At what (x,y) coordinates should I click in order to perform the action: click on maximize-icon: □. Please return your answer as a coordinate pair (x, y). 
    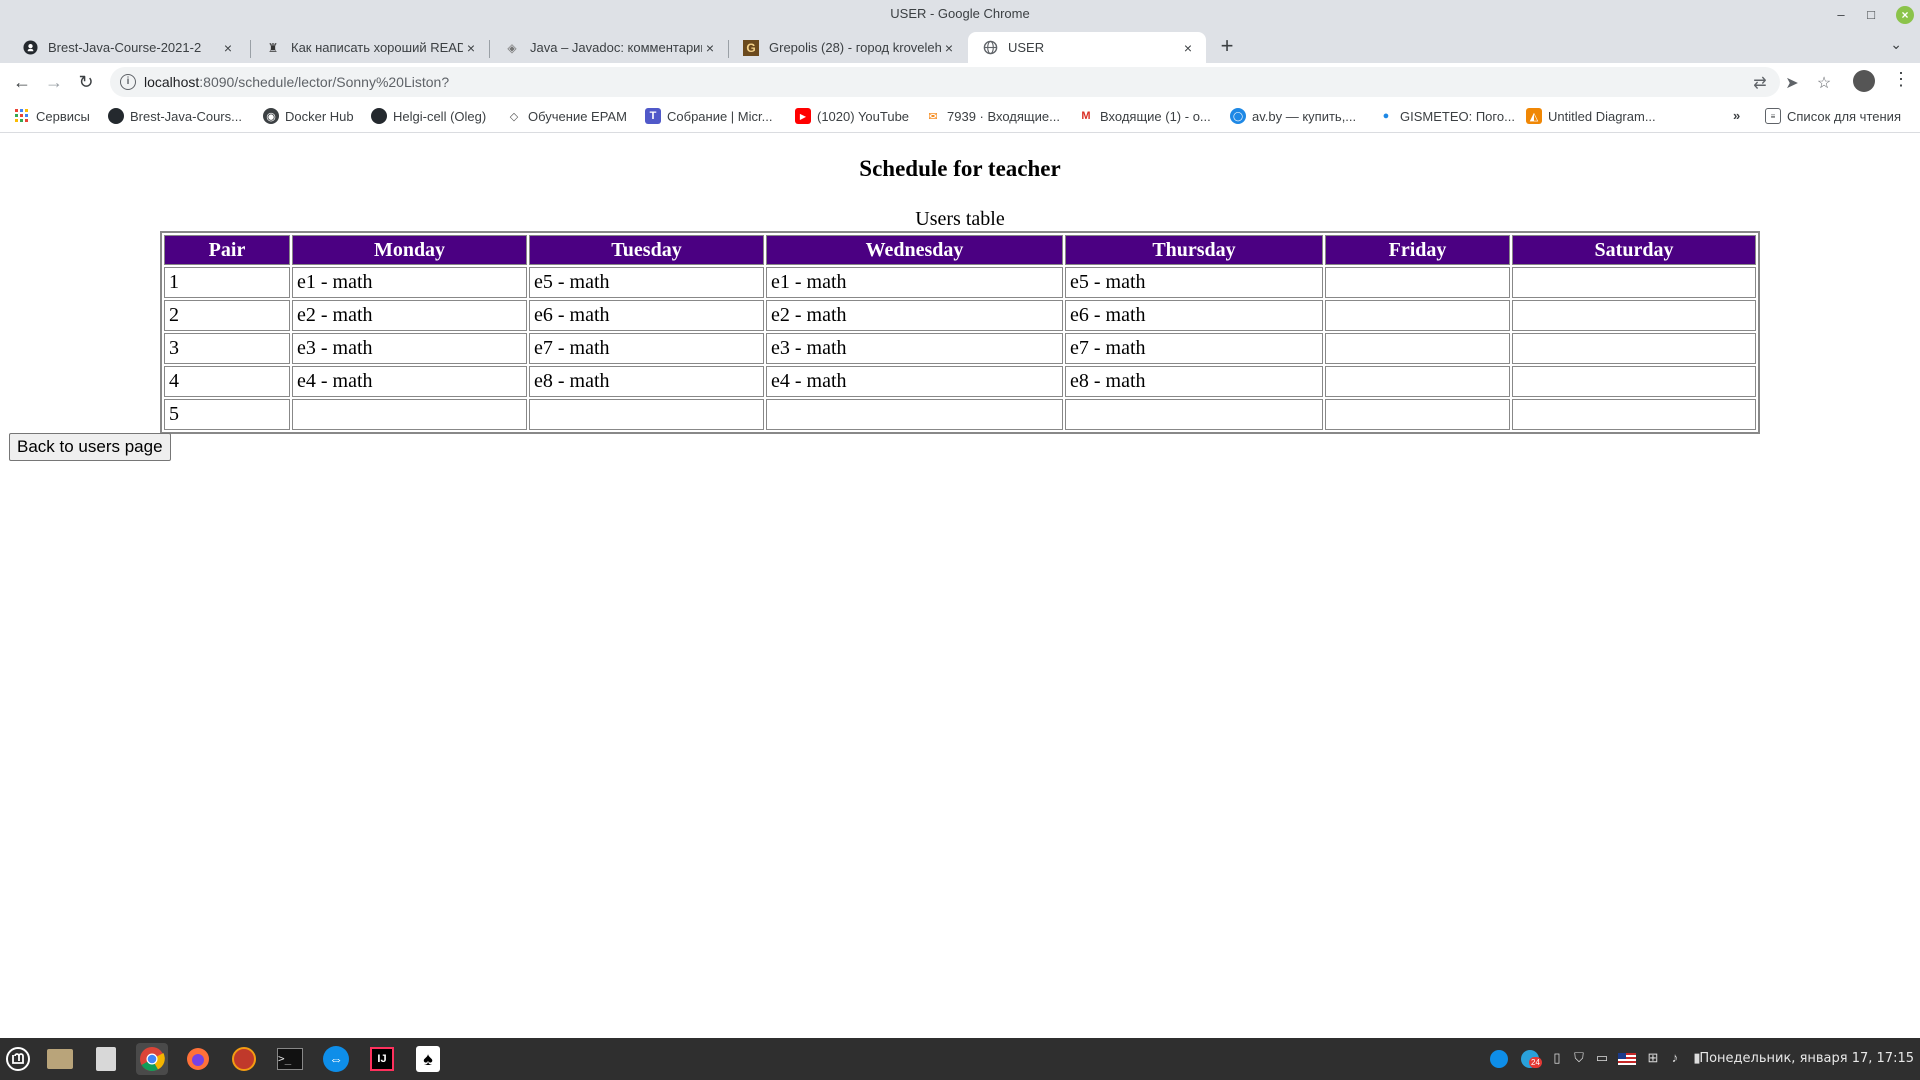
    Looking at the image, I should click on (1871, 15).